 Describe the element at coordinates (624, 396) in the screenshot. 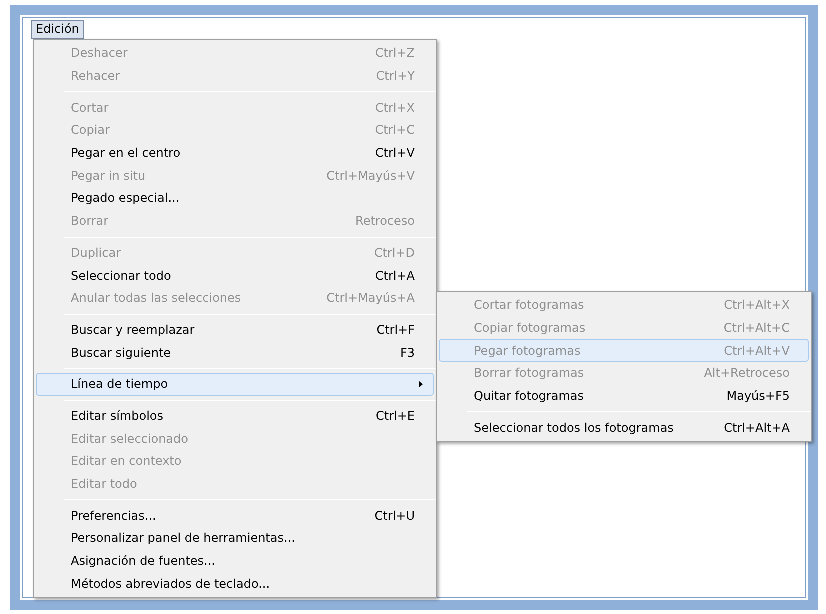

I see `menu-item: Quitar fotogramas Mayús+F5` at that location.